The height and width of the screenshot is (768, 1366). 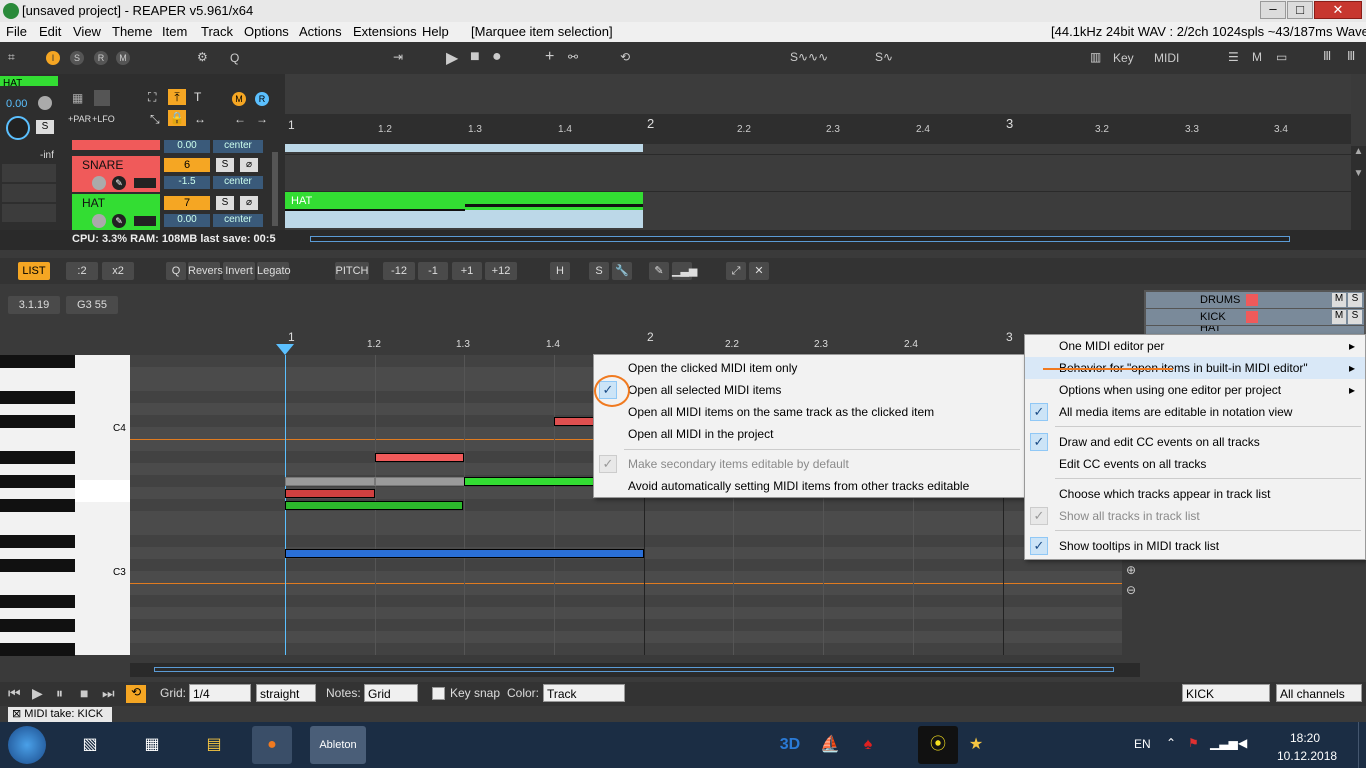 I want to click on grid-select: 1/4, so click(x=220, y=693).